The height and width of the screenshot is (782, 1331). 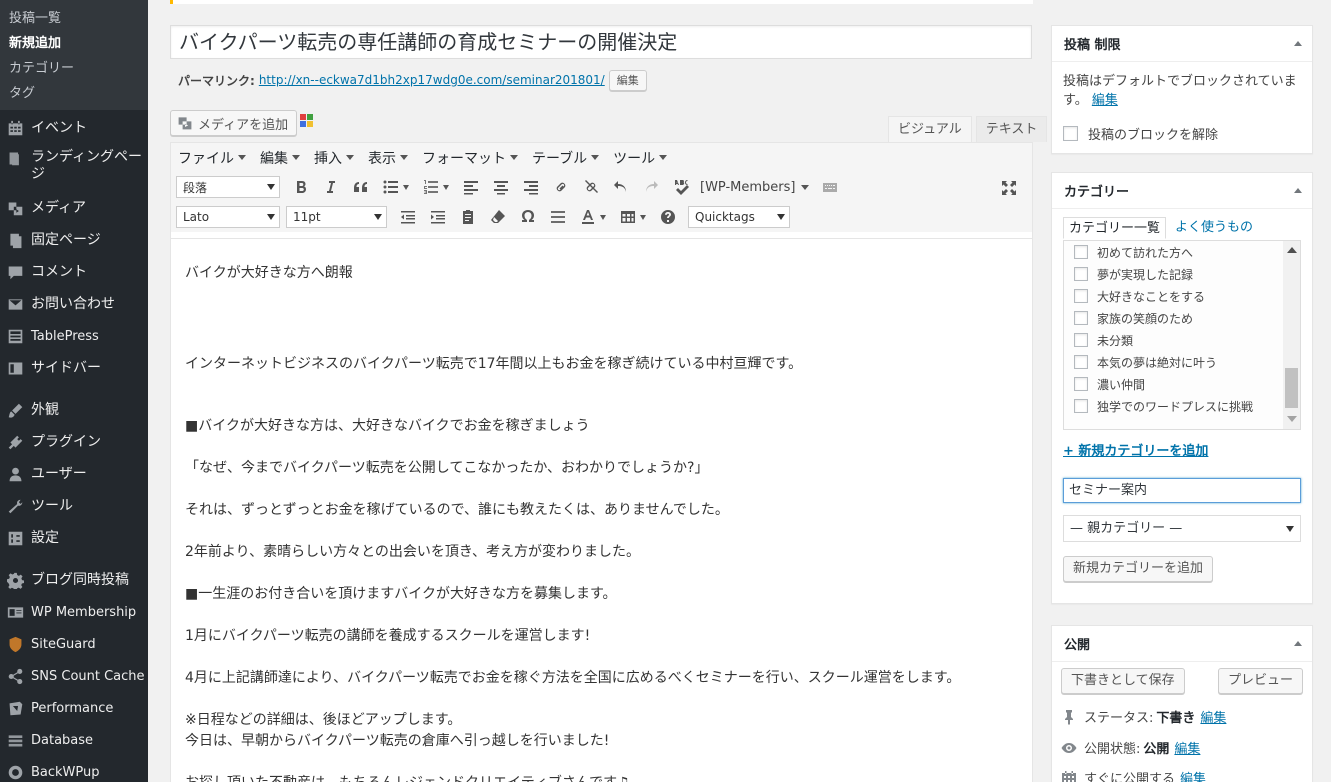 I want to click on scroll-down-arrow-icon, so click(x=1292, y=419).